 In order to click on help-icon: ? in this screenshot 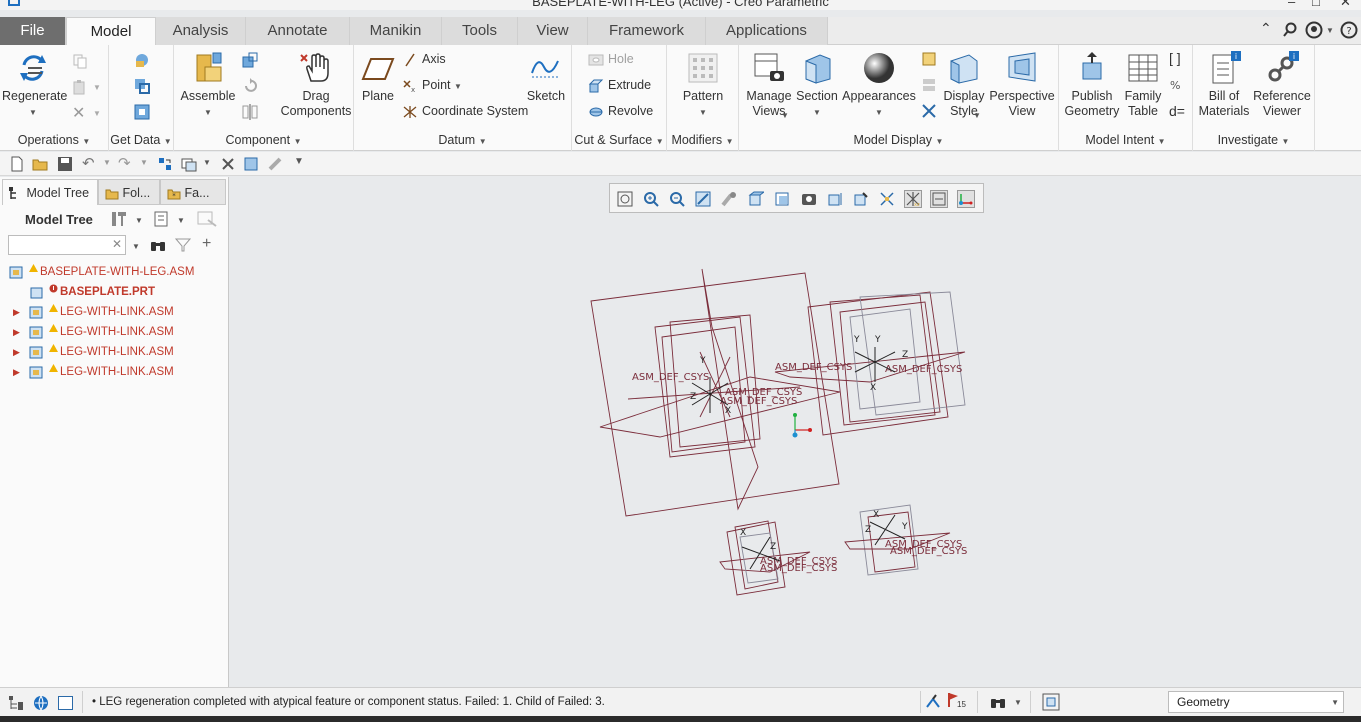, I will do `click(1349, 30)`.